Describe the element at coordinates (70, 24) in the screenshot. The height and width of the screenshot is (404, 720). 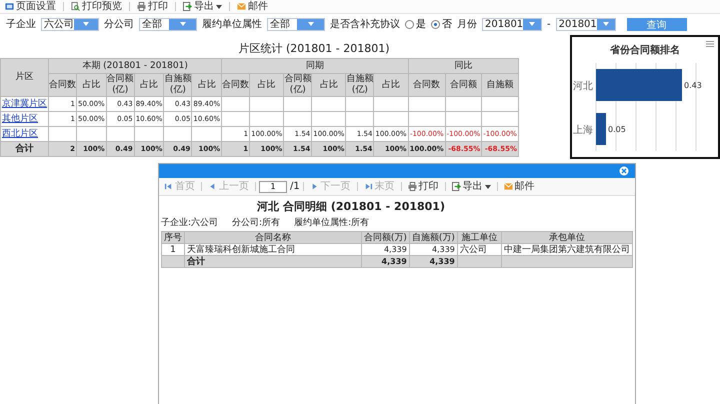
I see `dropdown-field: 六公司` at that location.